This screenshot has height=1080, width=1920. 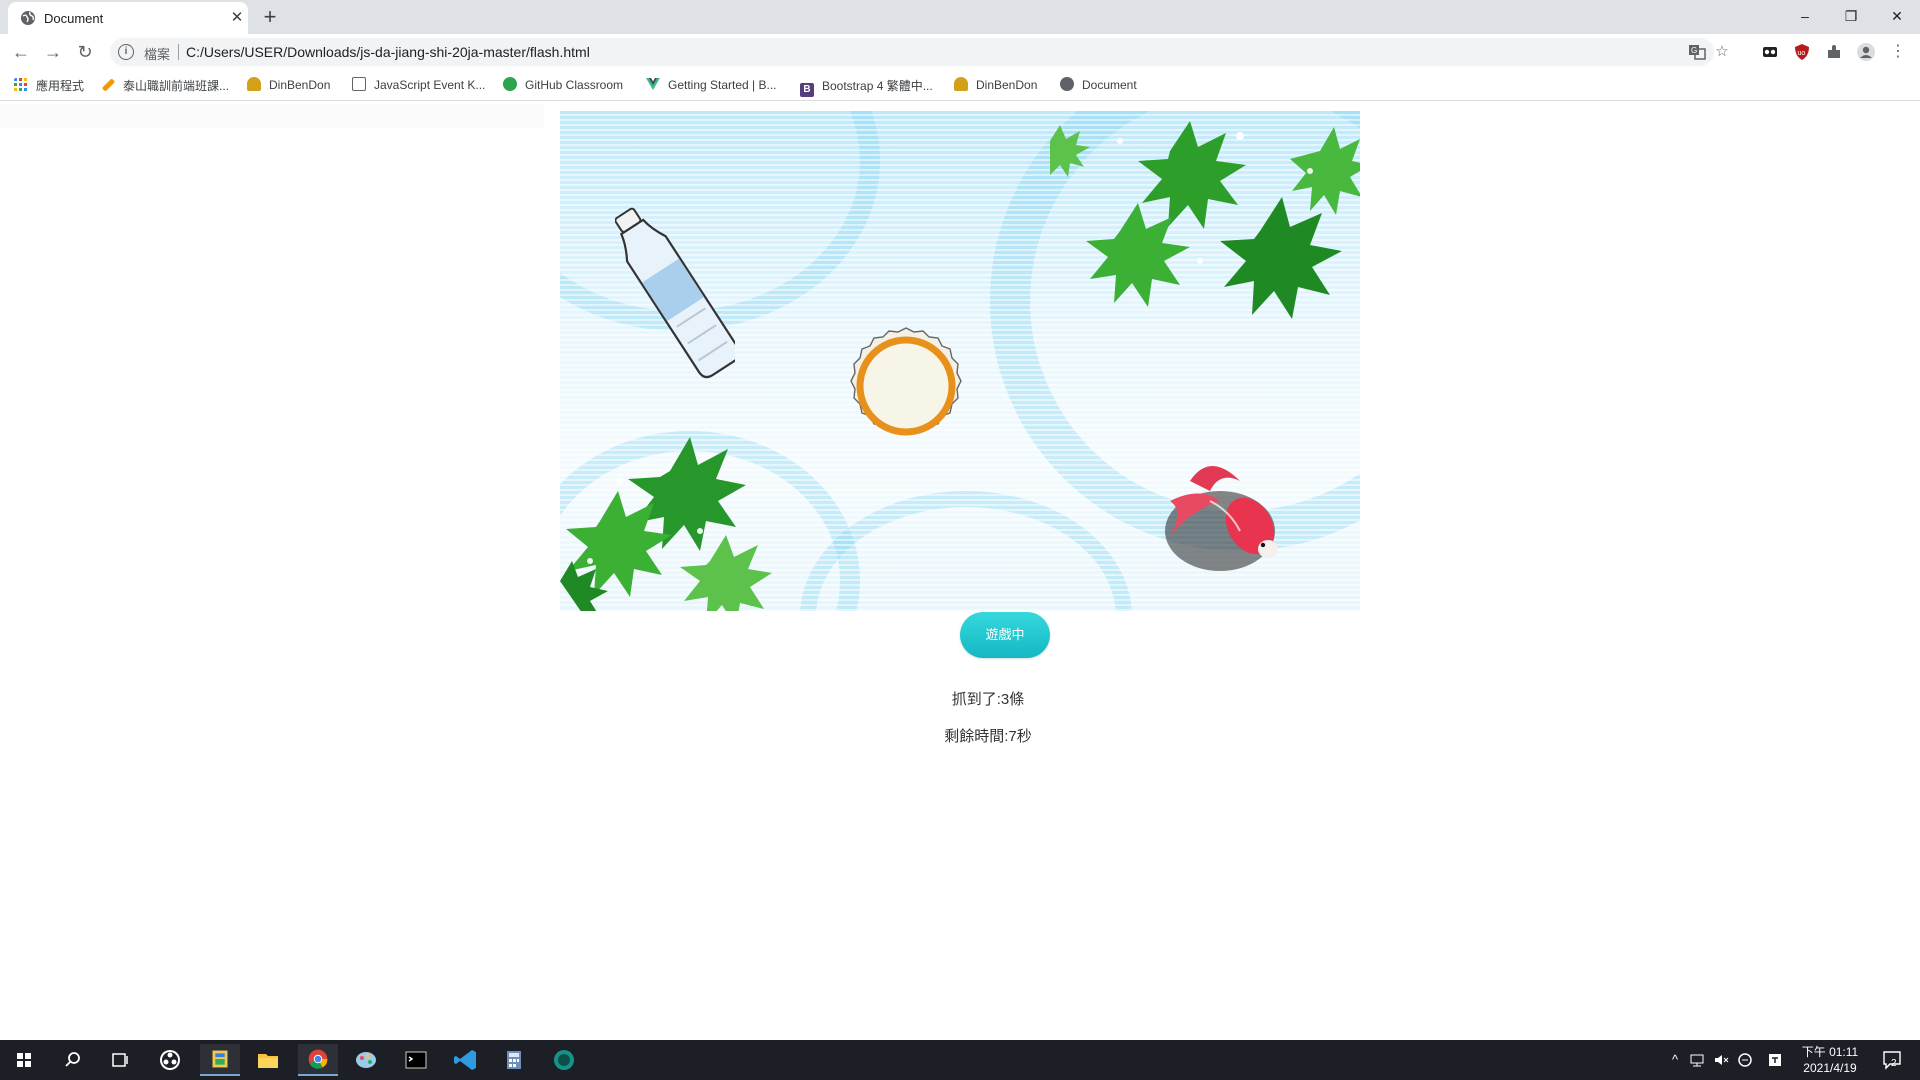 What do you see at coordinates (272, 116) in the screenshot?
I see `left-empty-panel` at bounding box center [272, 116].